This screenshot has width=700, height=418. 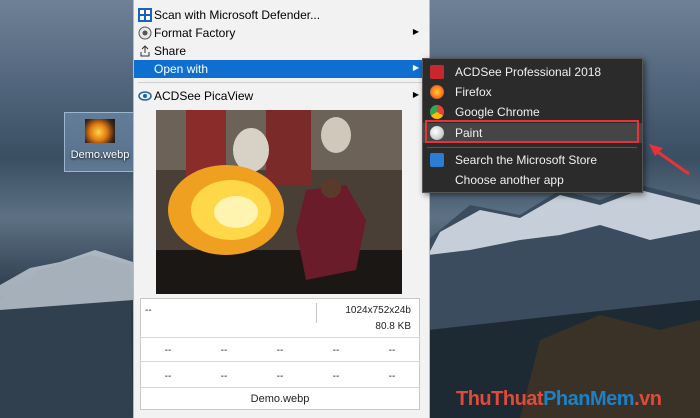 I want to click on menu-separator, so click(x=280, y=82).